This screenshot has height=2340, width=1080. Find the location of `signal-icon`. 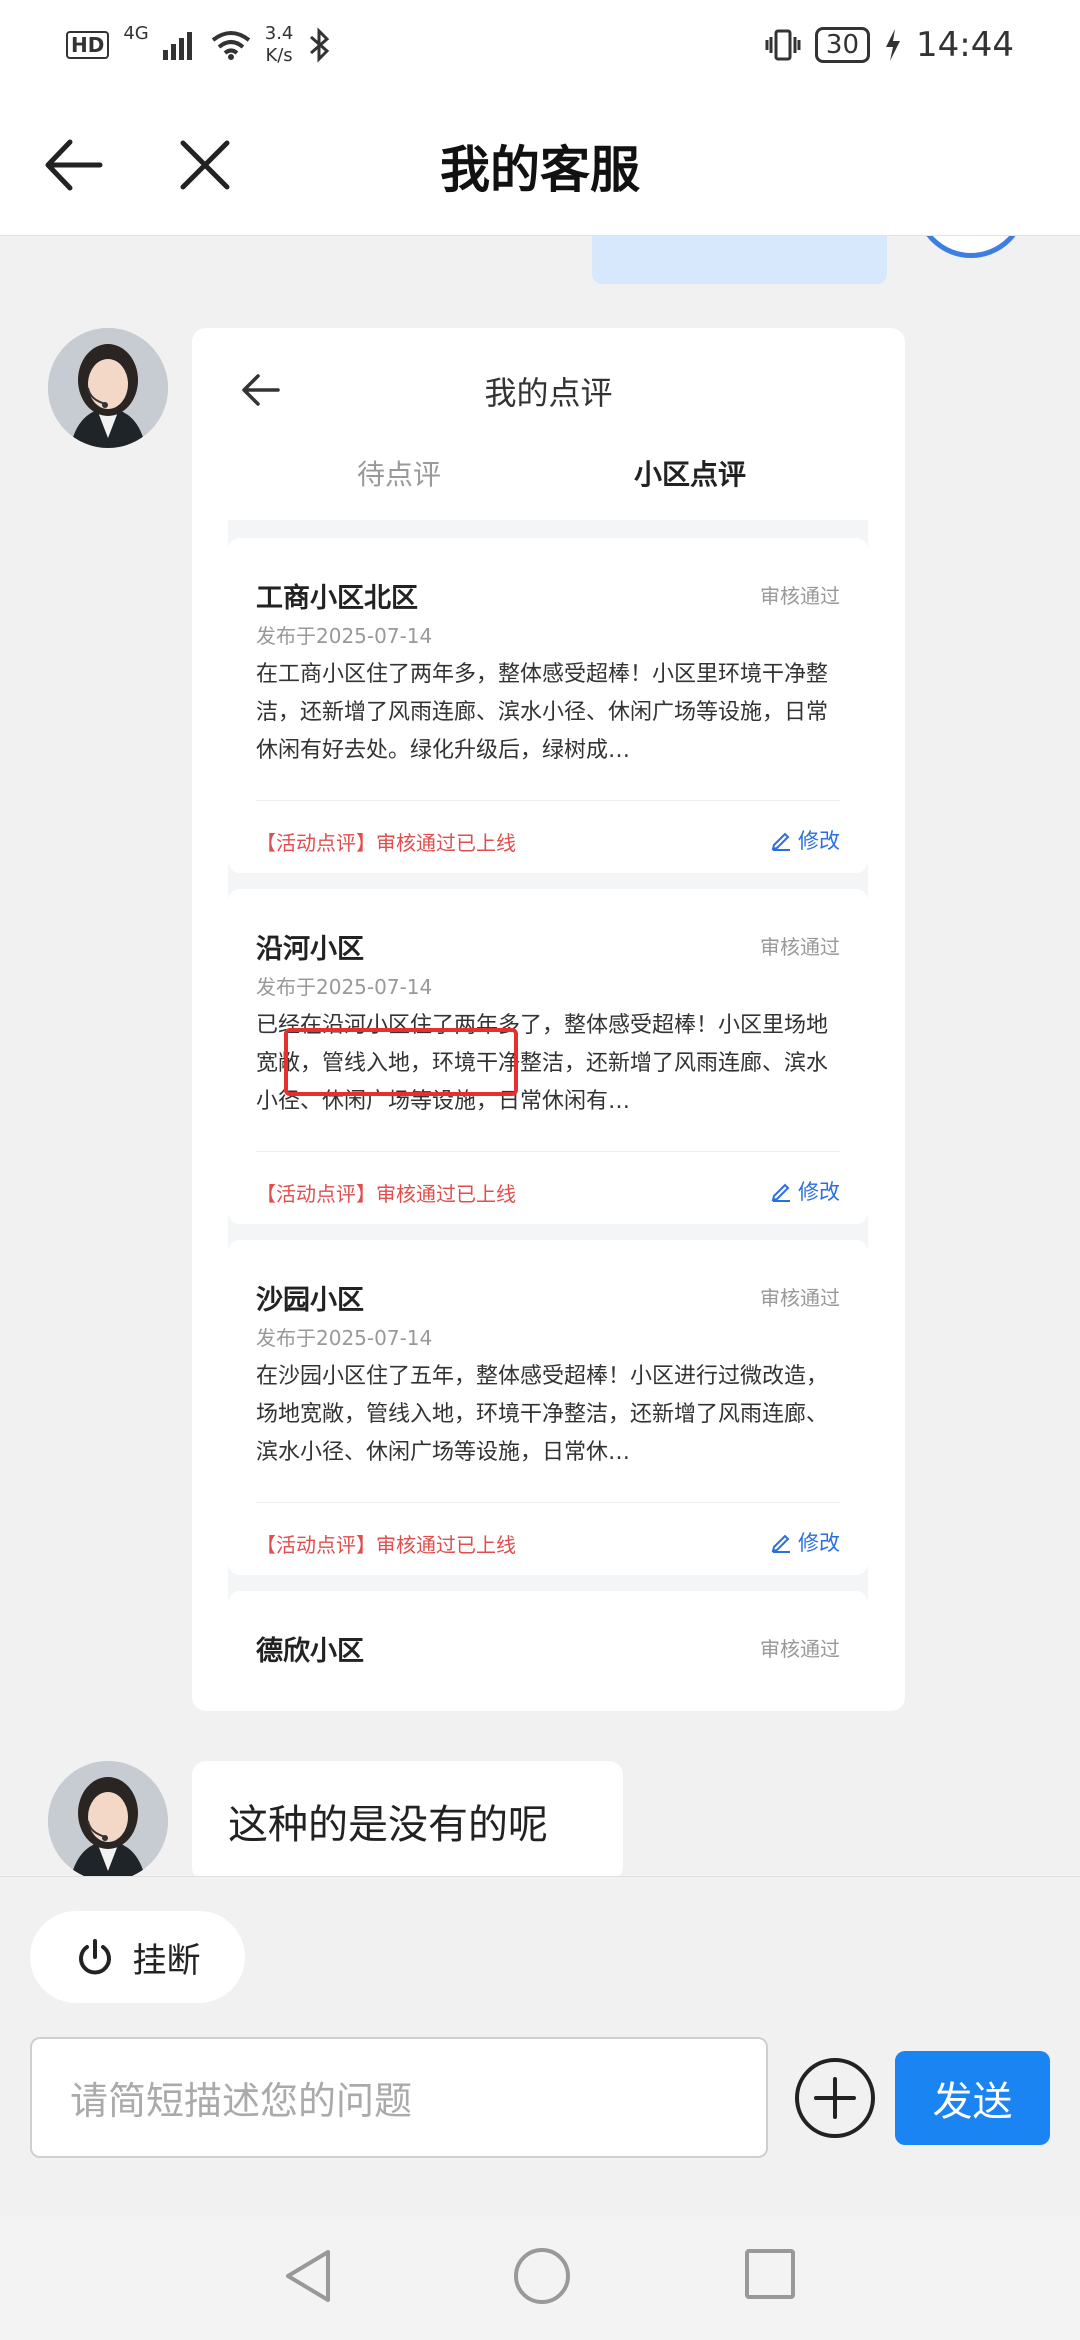

signal-icon is located at coordinates (177, 46).